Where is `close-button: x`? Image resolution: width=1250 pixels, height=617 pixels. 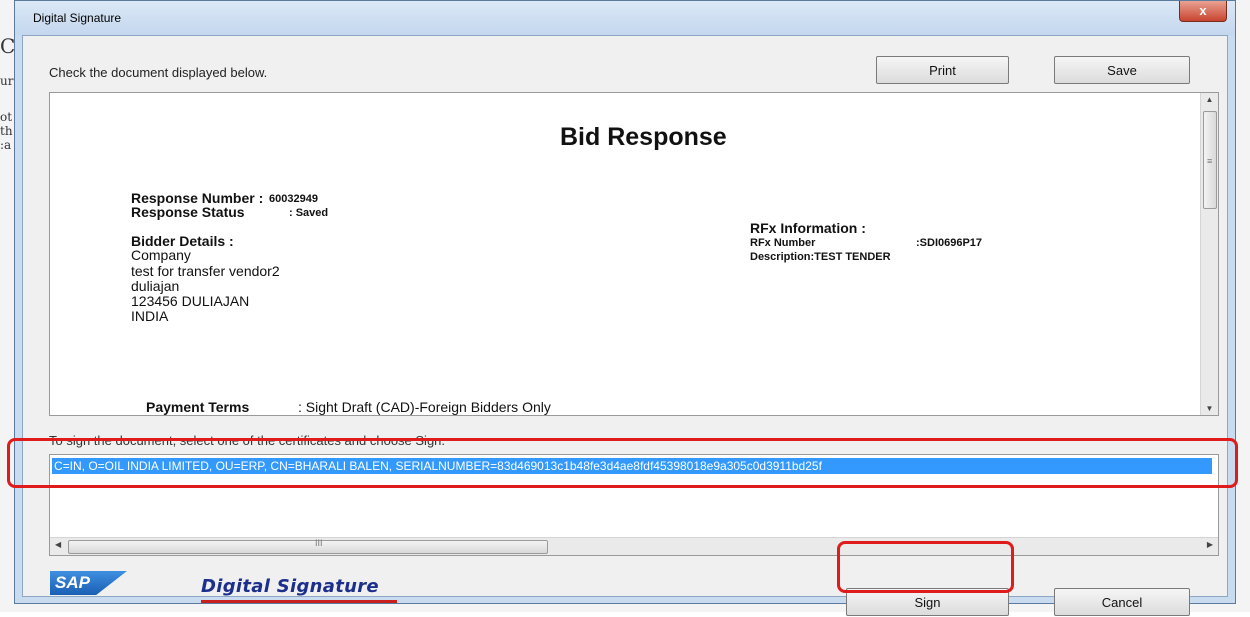
close-button: x is located at coordinates (1203, 11).